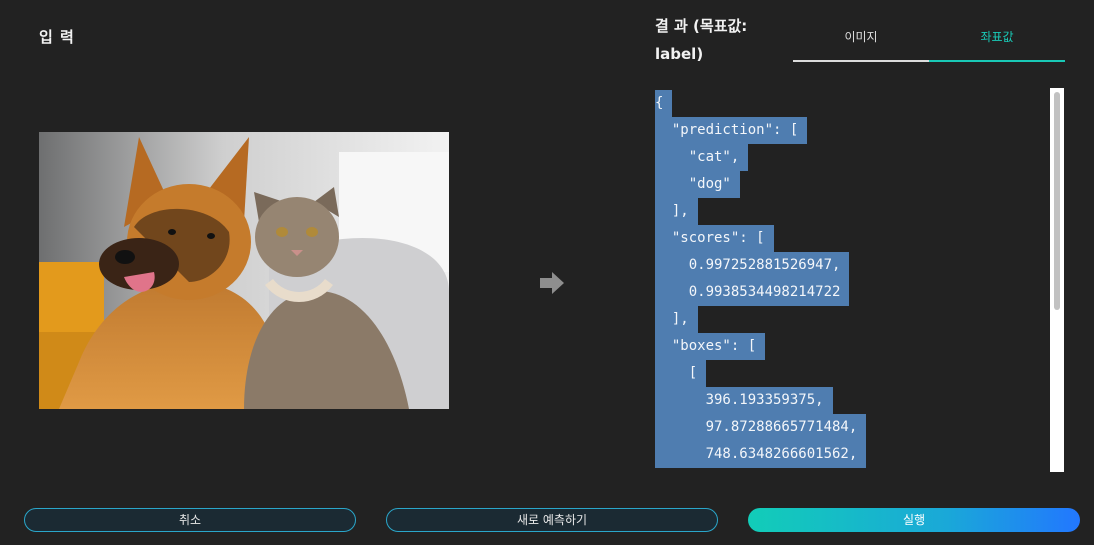  What do you see at coordinates (851, 237) in the screenshot?
I see `json-line: "scores": [` at bounding box center [851, 237].